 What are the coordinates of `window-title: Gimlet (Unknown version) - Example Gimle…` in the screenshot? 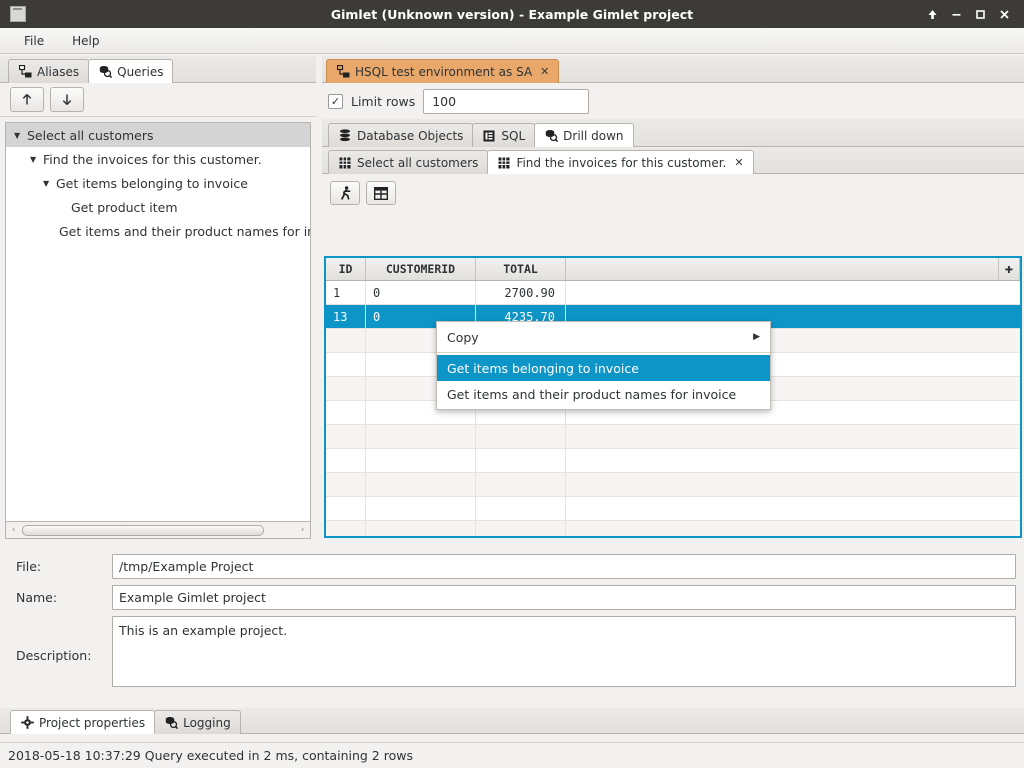 It's located at (512, 14).